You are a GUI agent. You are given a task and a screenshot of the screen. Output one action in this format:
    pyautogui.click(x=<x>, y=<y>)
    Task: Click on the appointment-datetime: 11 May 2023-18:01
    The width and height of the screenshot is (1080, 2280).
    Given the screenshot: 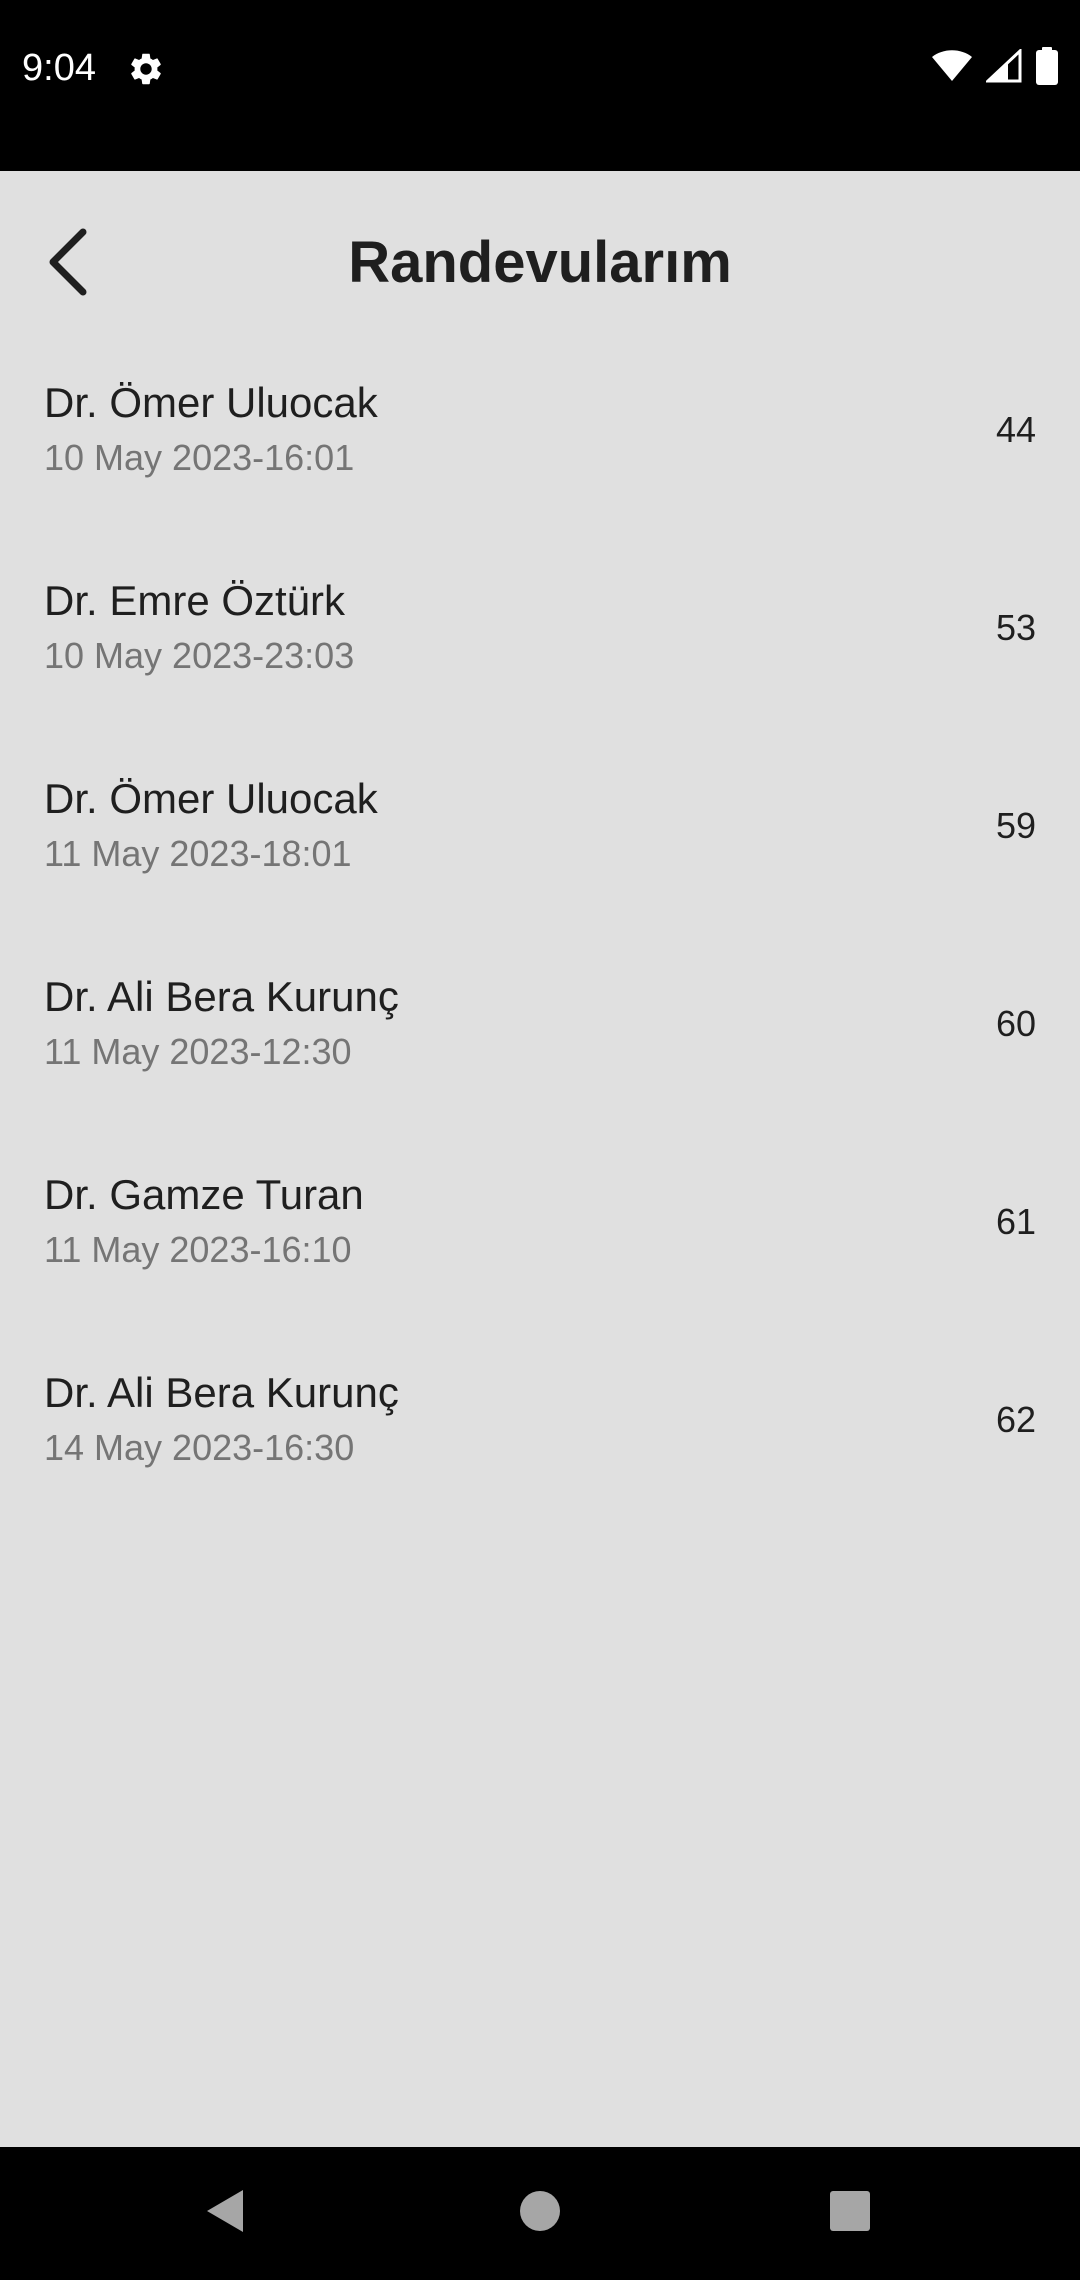 What is the action you would take?
    pyautogui.click(x=198, y=853)
    